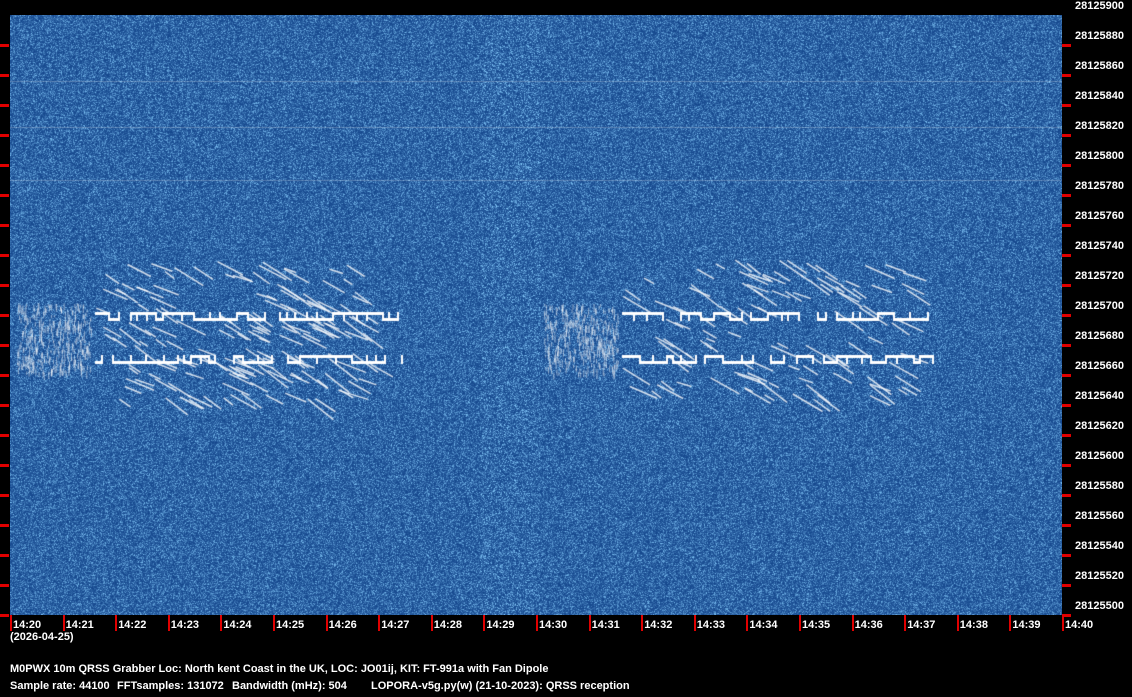 Image resolution: width=1132 pixels, height=697 pixels. Describe the element at coordinates (1099, 456) in the screenshot. I see `frequency-label: 28125600` at that location.